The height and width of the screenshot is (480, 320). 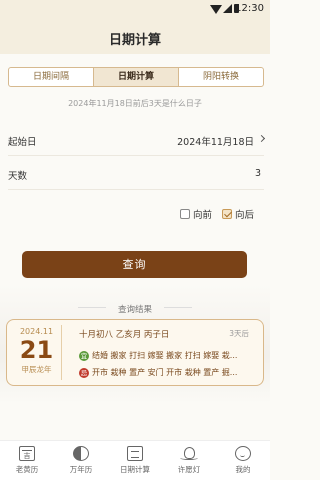 What do you see at coordinates (137, 140) in the screenshot?
I see `start-date-row: 起始日 2024年11月18日` at bounding box center [137, 140].